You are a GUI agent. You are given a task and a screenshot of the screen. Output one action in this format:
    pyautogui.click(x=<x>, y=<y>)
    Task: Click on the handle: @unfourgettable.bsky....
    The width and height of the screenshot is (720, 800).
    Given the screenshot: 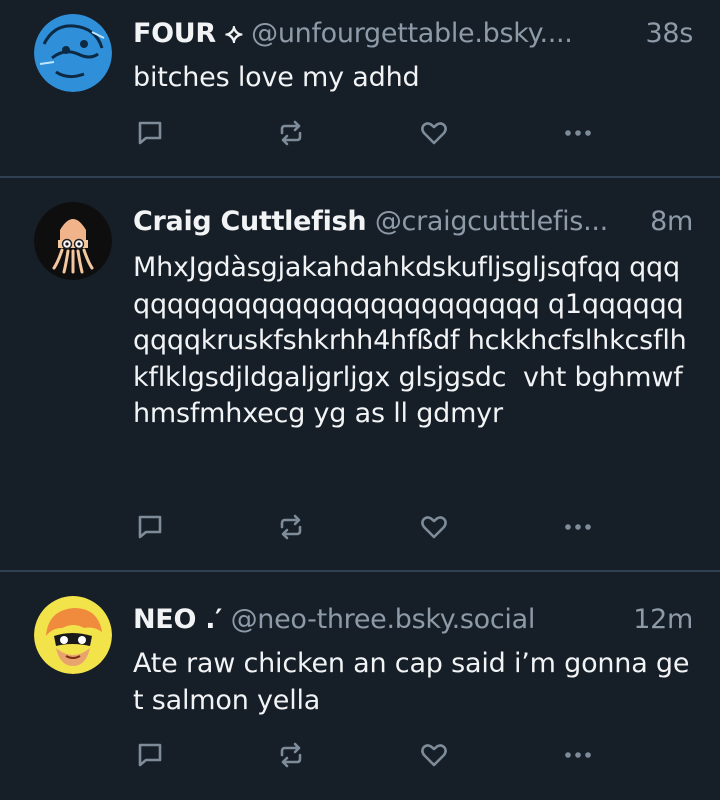 What is the action you would take?
    pyautogui.click(x=412, y=33)
    